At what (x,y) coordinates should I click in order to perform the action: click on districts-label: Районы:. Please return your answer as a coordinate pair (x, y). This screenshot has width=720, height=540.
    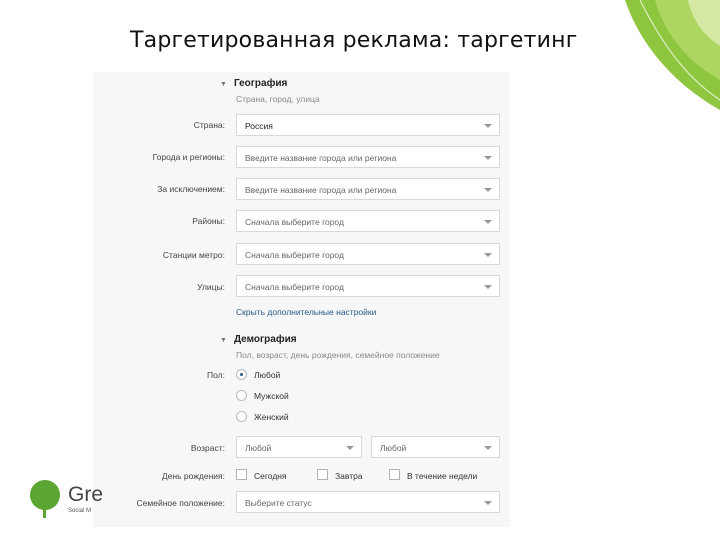
    Looking at the image, I should click on (208, 221).